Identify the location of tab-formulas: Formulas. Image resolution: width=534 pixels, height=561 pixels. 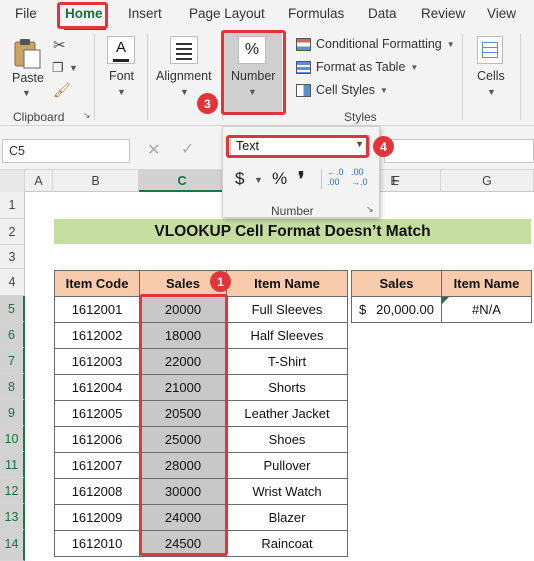
(316, 13).